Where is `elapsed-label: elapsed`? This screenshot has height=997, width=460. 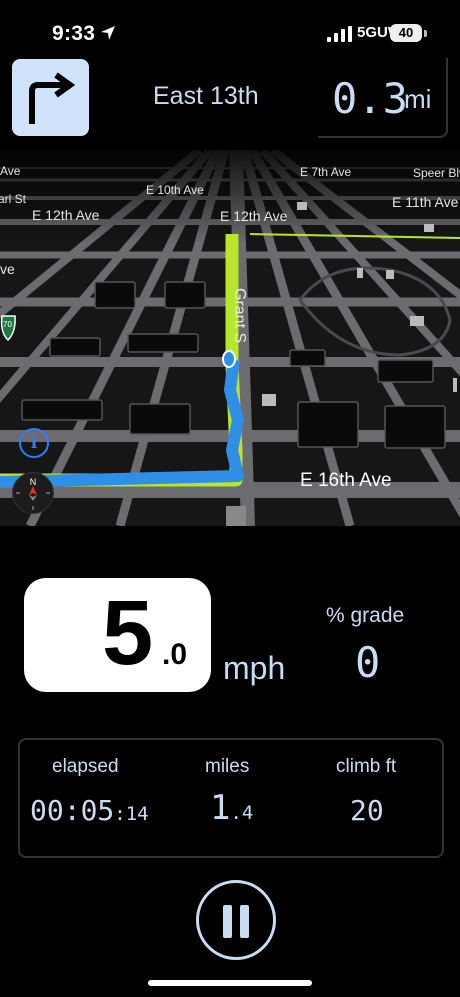 elapsed-label: elapsed is located at coordinates (85, 766).